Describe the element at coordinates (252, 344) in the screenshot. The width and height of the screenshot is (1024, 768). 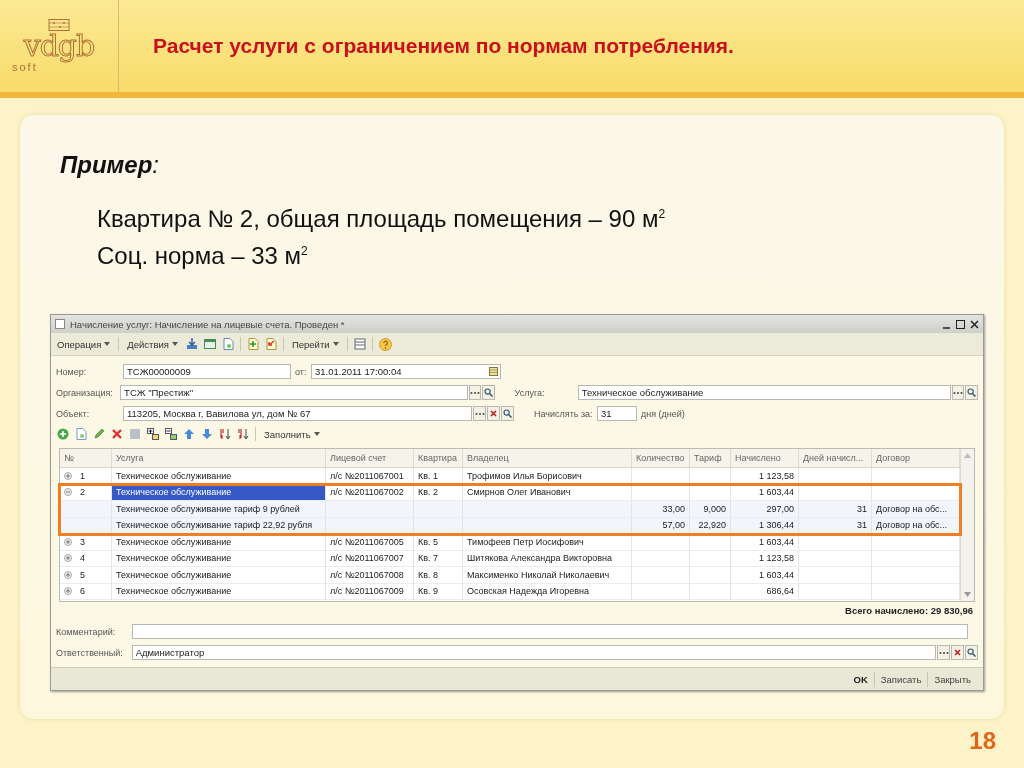
I see `page-plus-icon` at that location.